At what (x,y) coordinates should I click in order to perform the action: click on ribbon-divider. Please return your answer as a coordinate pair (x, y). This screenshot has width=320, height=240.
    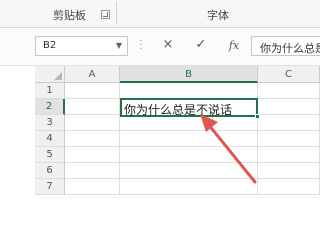
    Looking at the image, I should click on (116, 13).